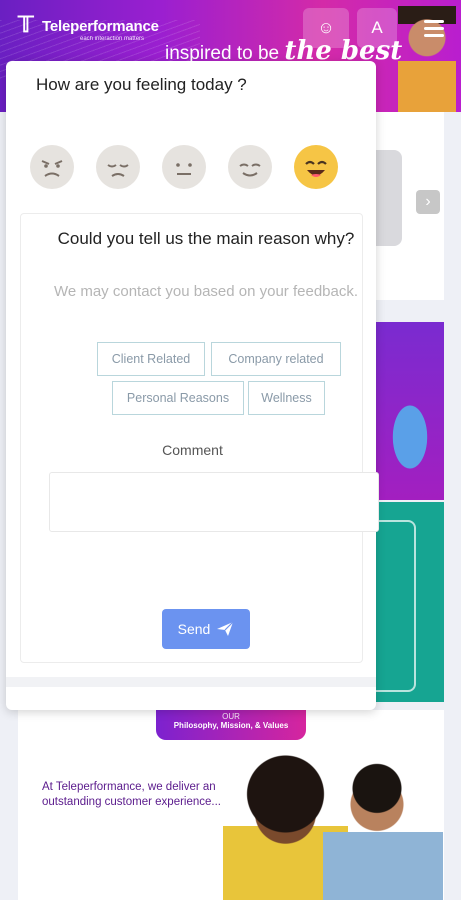  What do you see at coordinates (214, 502) in the screenshot?
I see `comment-field` at bounding box center [214, 502].